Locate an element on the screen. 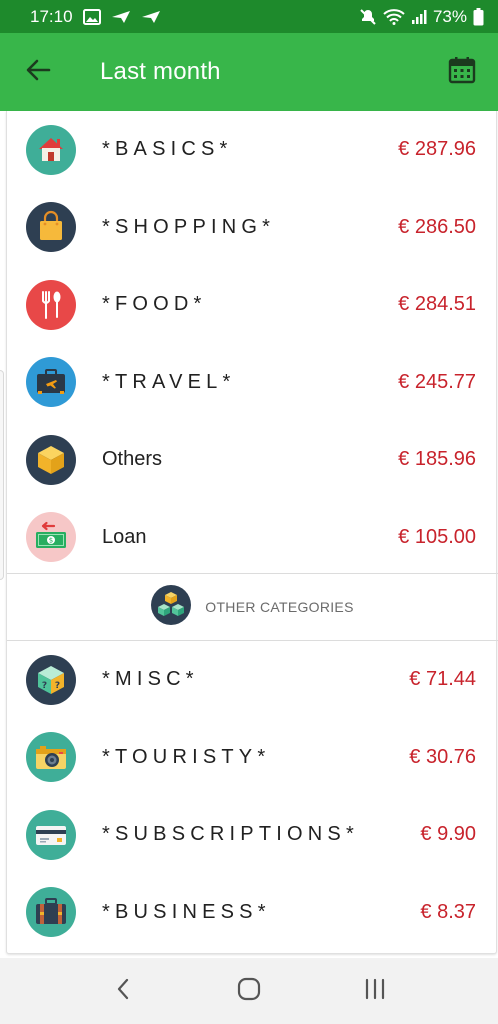  category-row-subscriptions: *SUBSCRIPTIONS* € 9.90 is located at coordinates (252, 835).